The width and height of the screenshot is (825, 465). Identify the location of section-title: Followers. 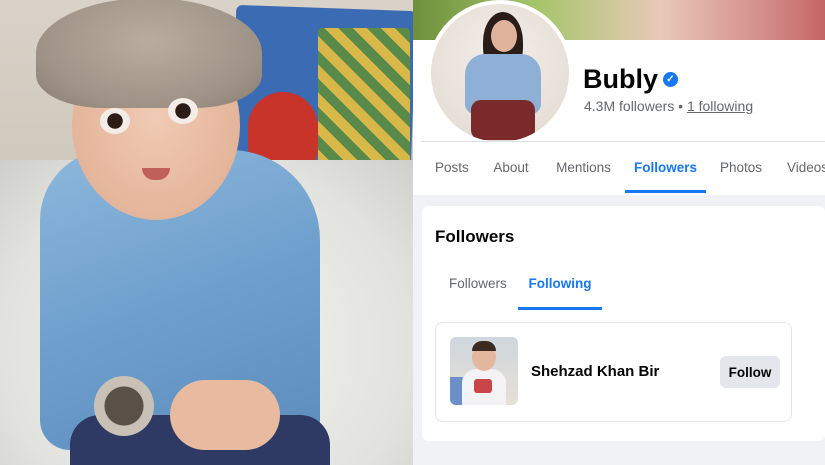
(475, 236).